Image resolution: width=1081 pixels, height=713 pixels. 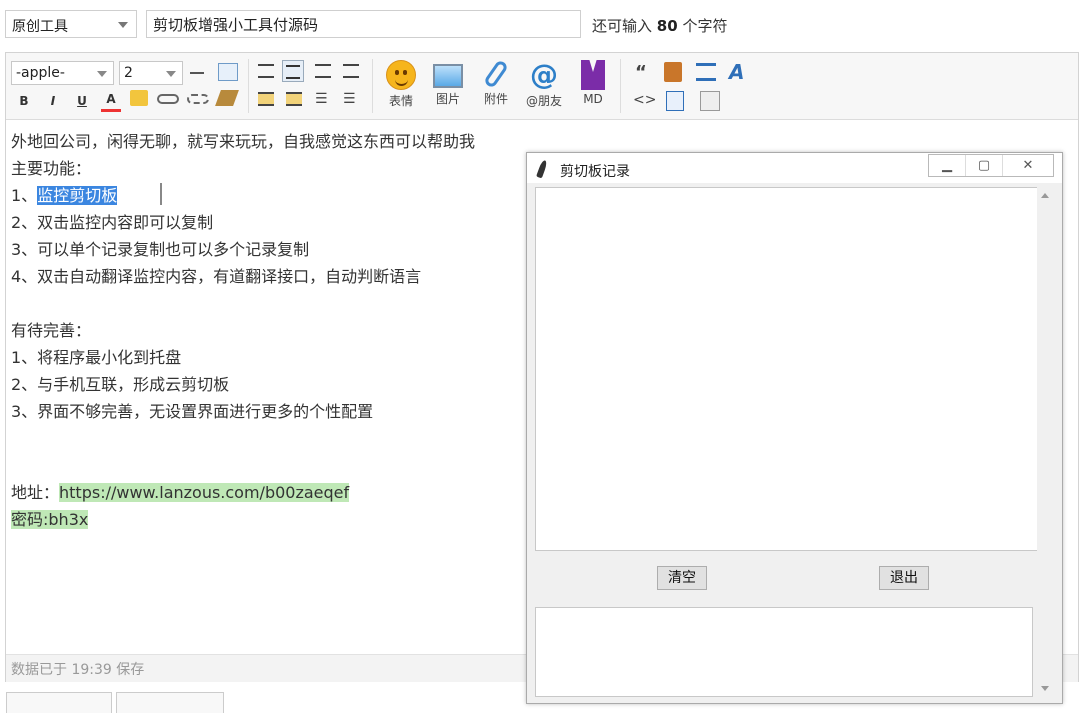 I want to click on align-right-icon, so click(x=351, y=71).